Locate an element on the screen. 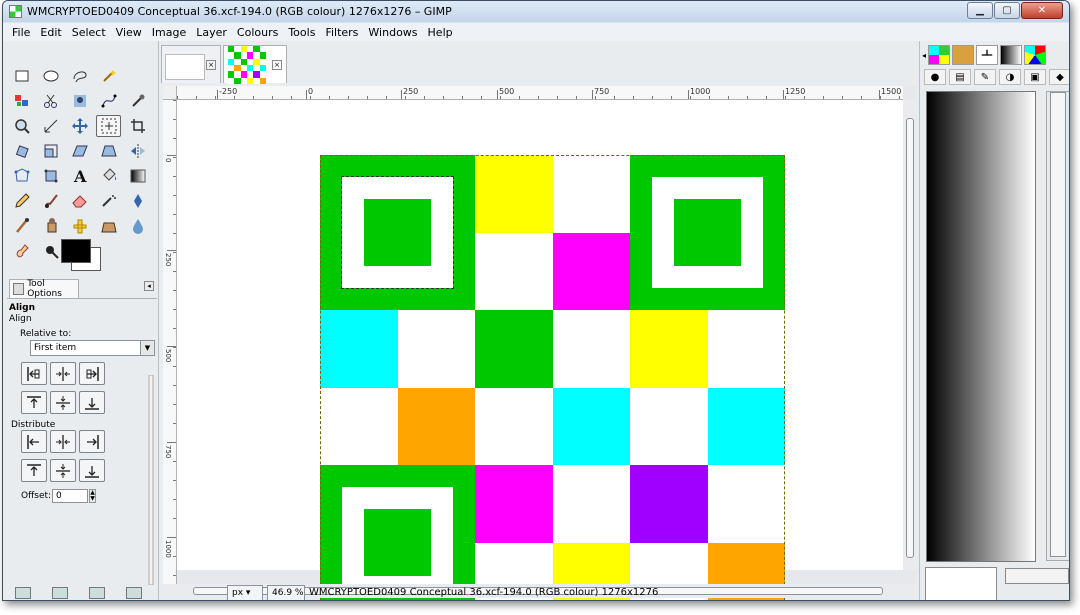 The width and height of the screenshot is (1080, 615). dock-scroll-thumb is located at coordinates (1058, 324).